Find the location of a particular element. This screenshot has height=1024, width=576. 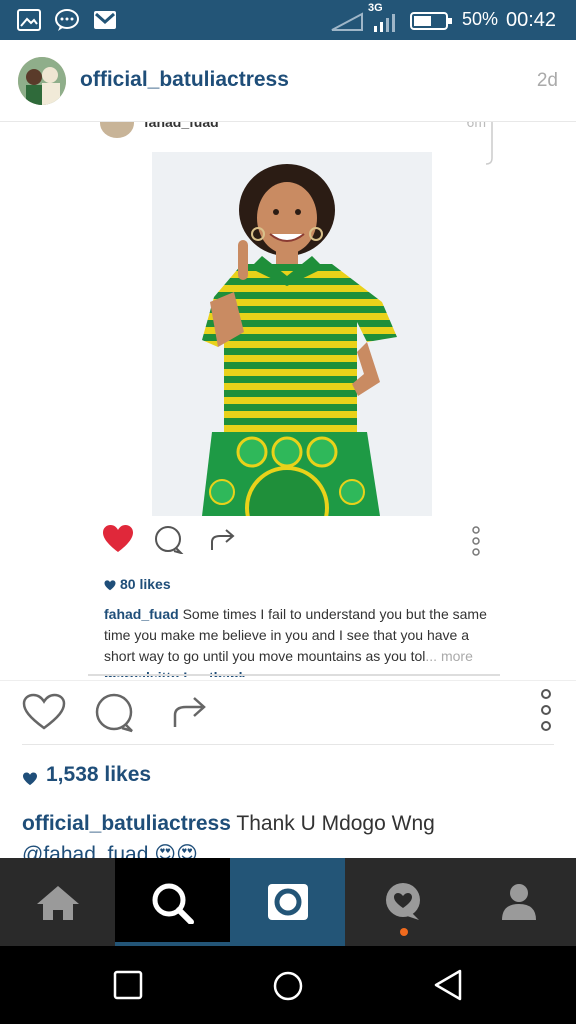

chat-bubble-icon is located at coordinates (67, 20).